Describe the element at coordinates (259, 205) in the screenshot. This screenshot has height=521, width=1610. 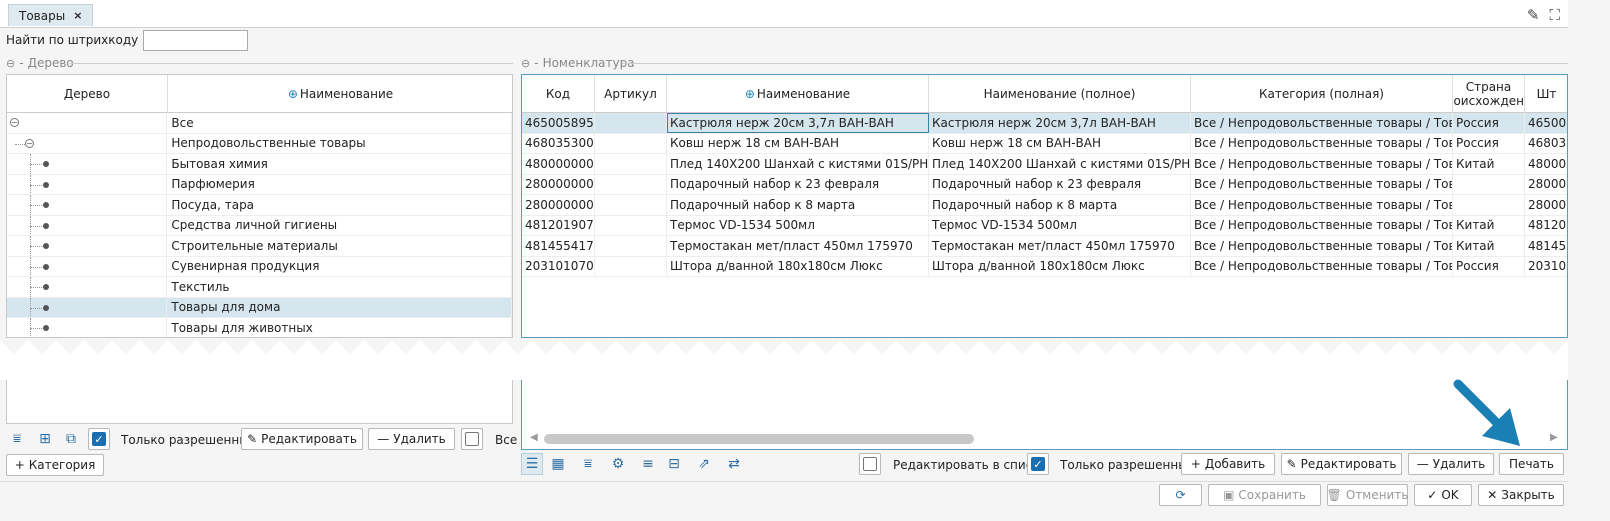
I see `tree-row: Посуда, тара` at that location.